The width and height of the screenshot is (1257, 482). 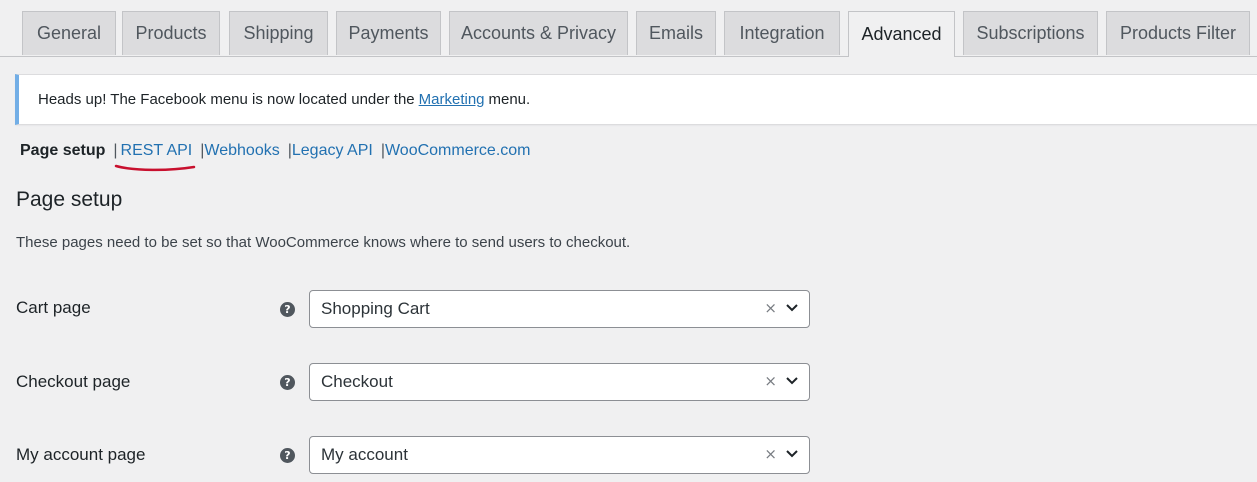 What do you see at coordinates (332, 151) in the screenshot?
I see `subnav-legacy-api: Legacy API` at bounding box center [332, 151].